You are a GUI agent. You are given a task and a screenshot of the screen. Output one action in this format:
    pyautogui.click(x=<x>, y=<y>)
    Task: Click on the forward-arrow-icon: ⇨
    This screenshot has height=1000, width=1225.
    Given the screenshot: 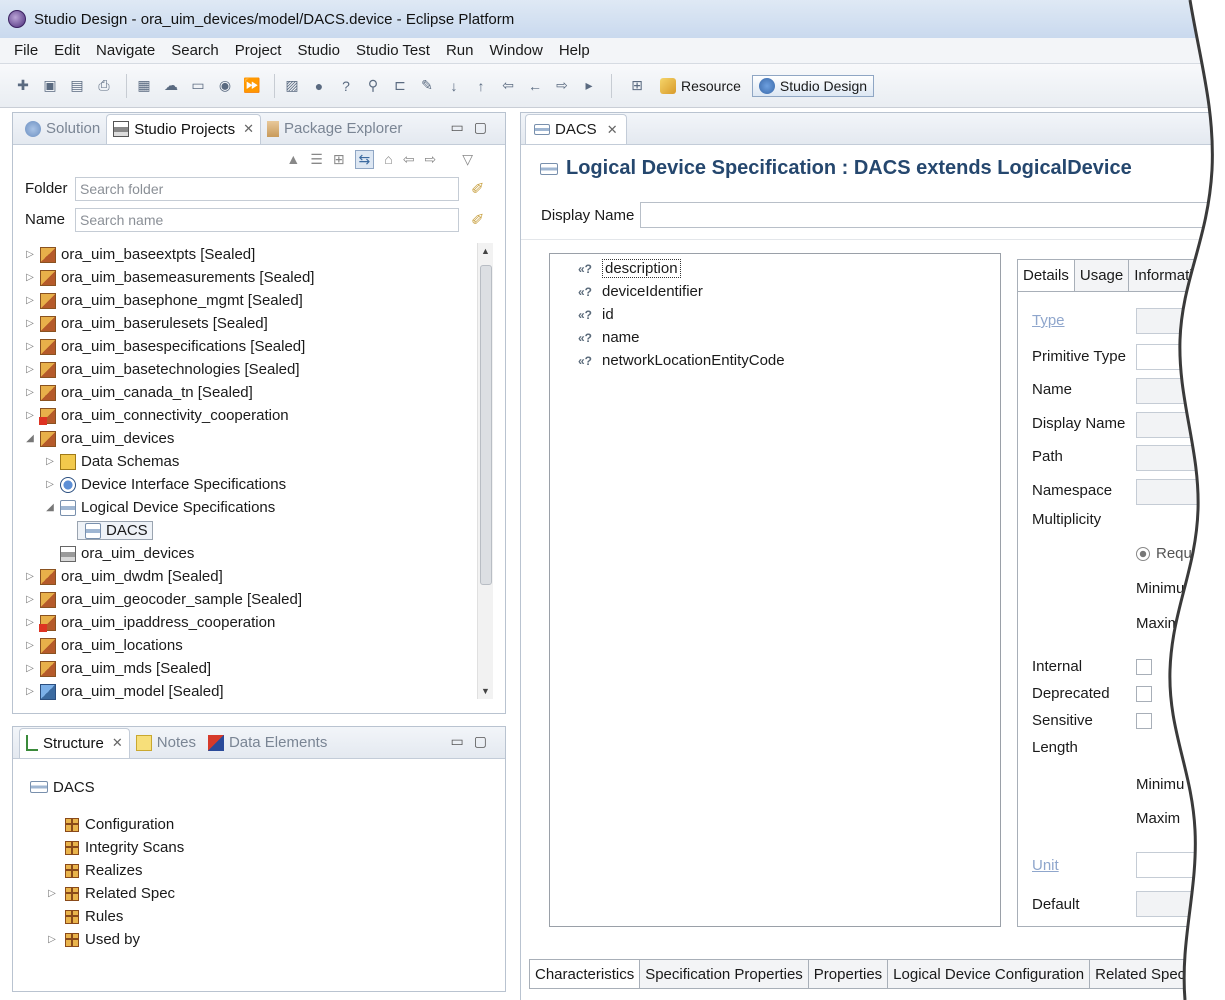 What is the action you would take?
    pyautogui.click(x=430, y=159)
    